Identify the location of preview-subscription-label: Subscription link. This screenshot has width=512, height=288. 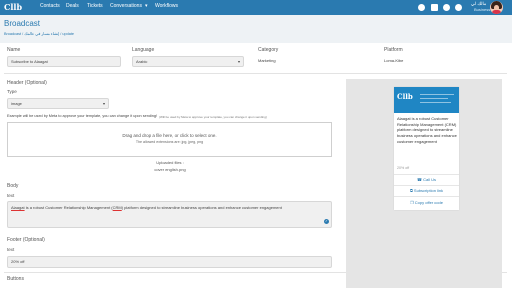
(428, 190).